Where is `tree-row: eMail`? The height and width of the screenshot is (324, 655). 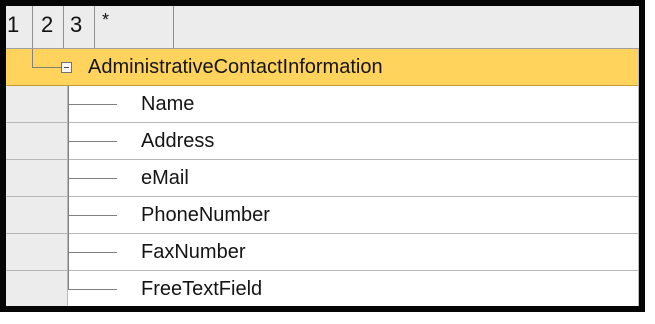 tree-row: eMail is located at coordinates (322, 178).